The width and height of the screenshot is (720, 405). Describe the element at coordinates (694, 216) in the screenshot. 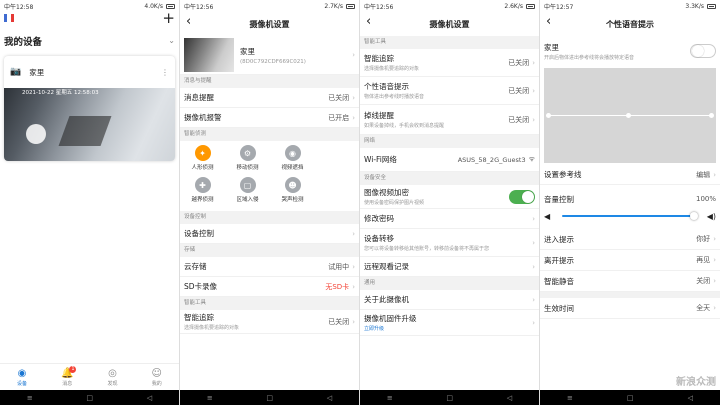

I see `slider-thumb` at that location.